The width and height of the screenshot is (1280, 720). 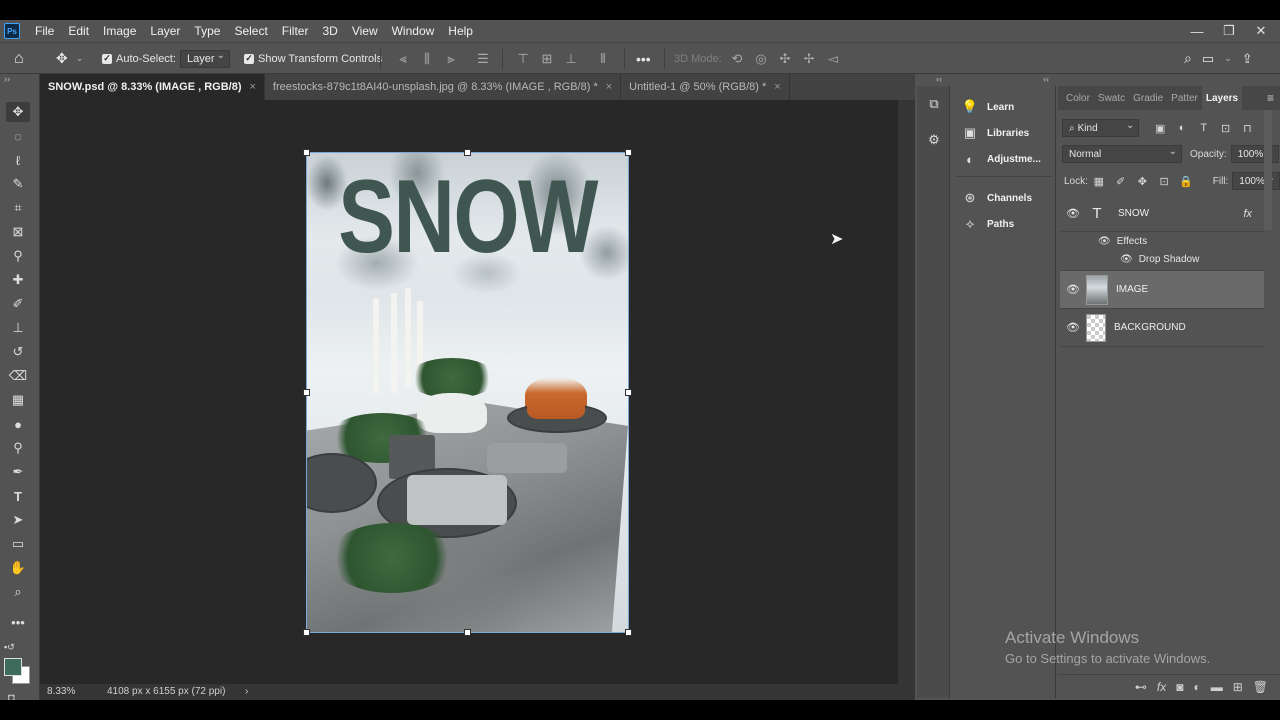 I want to click on path-selection-tool-icon: ➤, so click(x=18, y=520).